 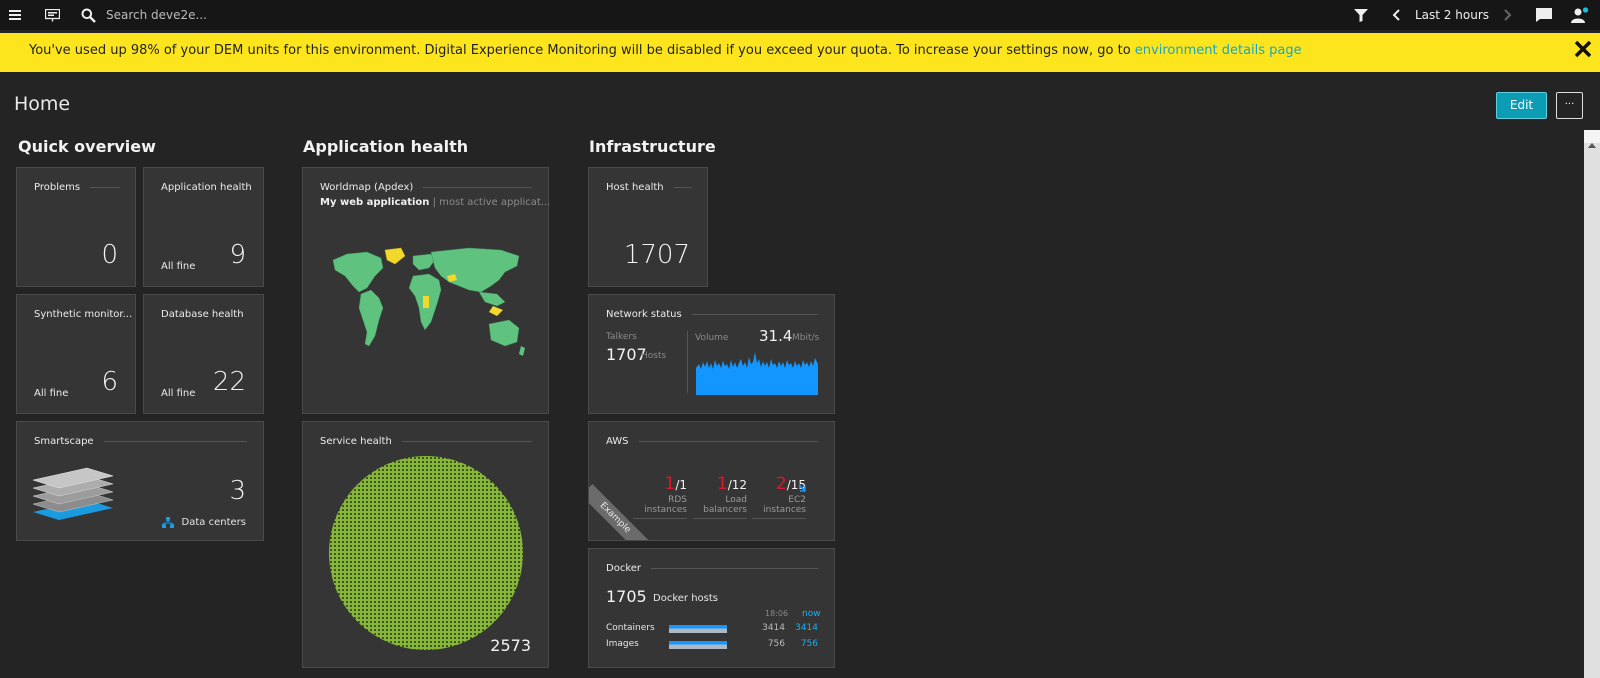 I want to click on tile-title: AWS, so click(x=712, y=441).